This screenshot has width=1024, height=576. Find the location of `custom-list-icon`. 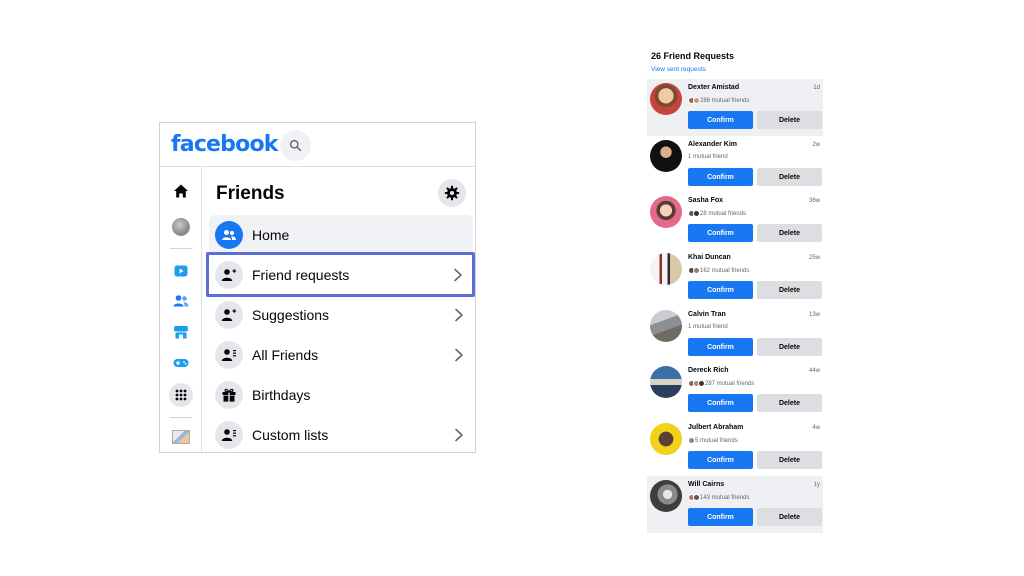

custom-list-icon is located at coordinates (229, 435).